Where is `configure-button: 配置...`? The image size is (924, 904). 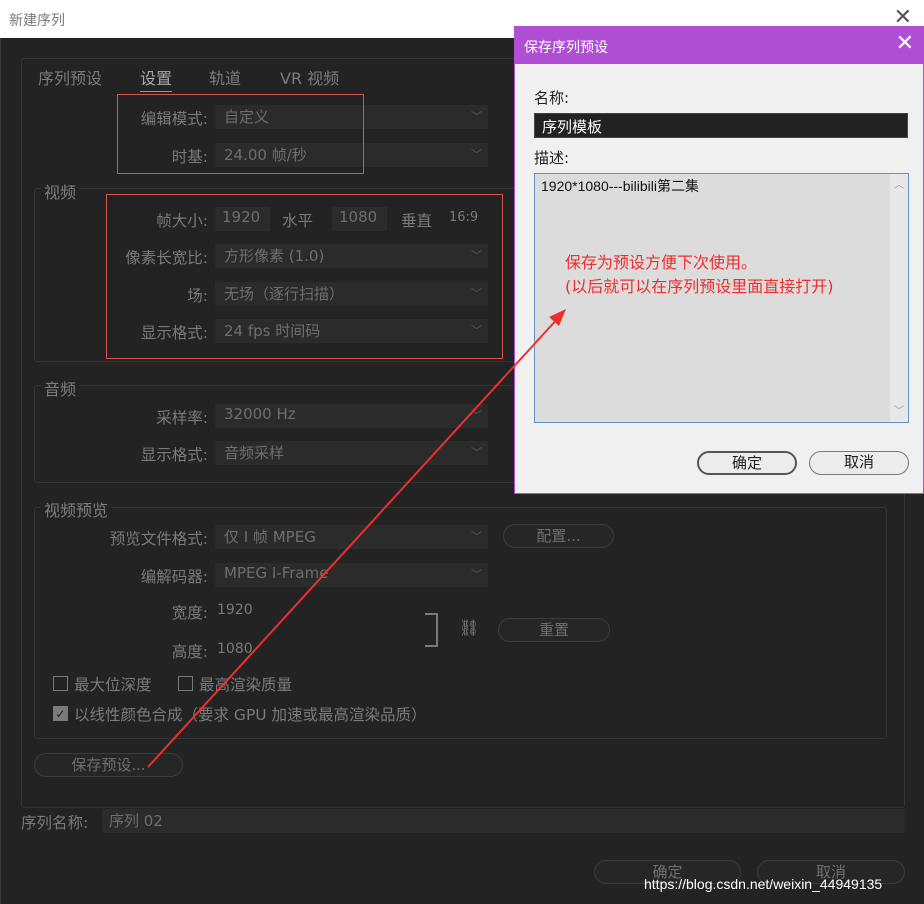
configure-button: 配置... is located at coordinates (558, 536).